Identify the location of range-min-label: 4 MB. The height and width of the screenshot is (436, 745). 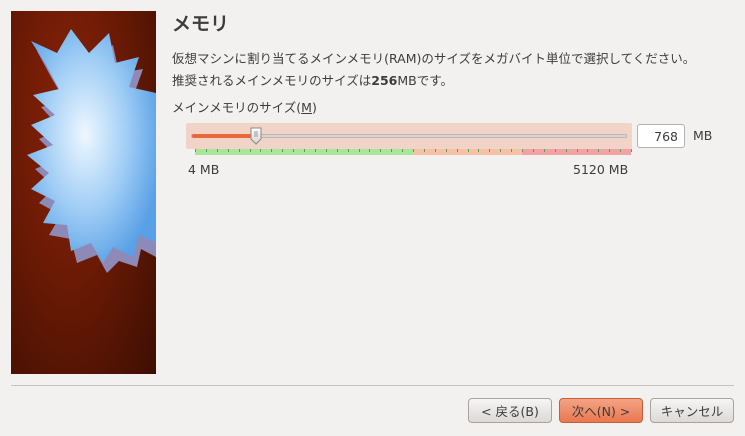
(204, 169).